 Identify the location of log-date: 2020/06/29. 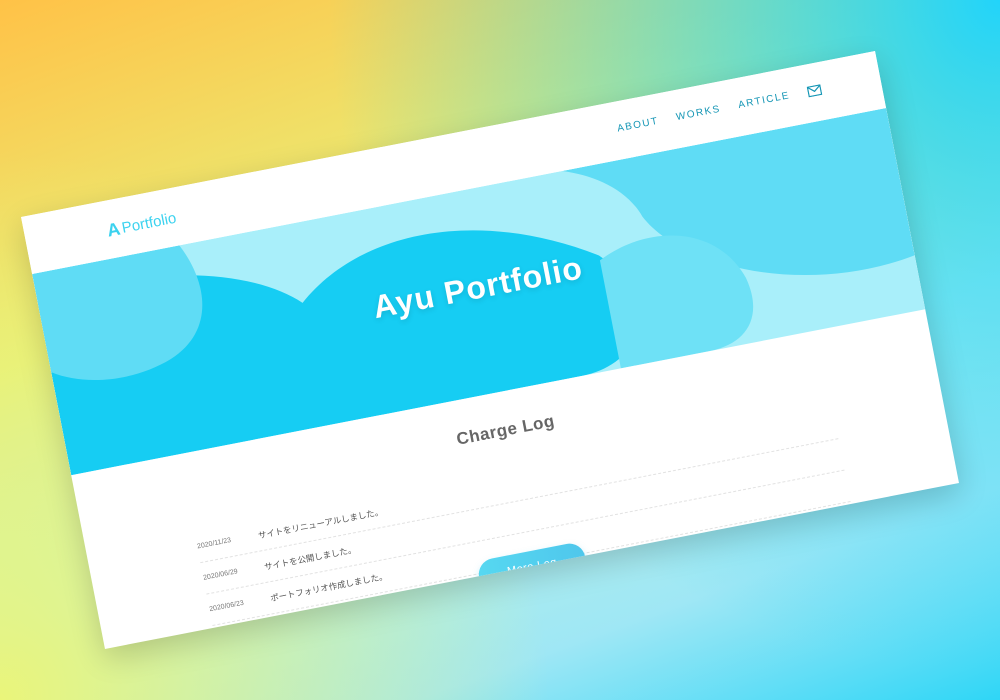
(220, 575).